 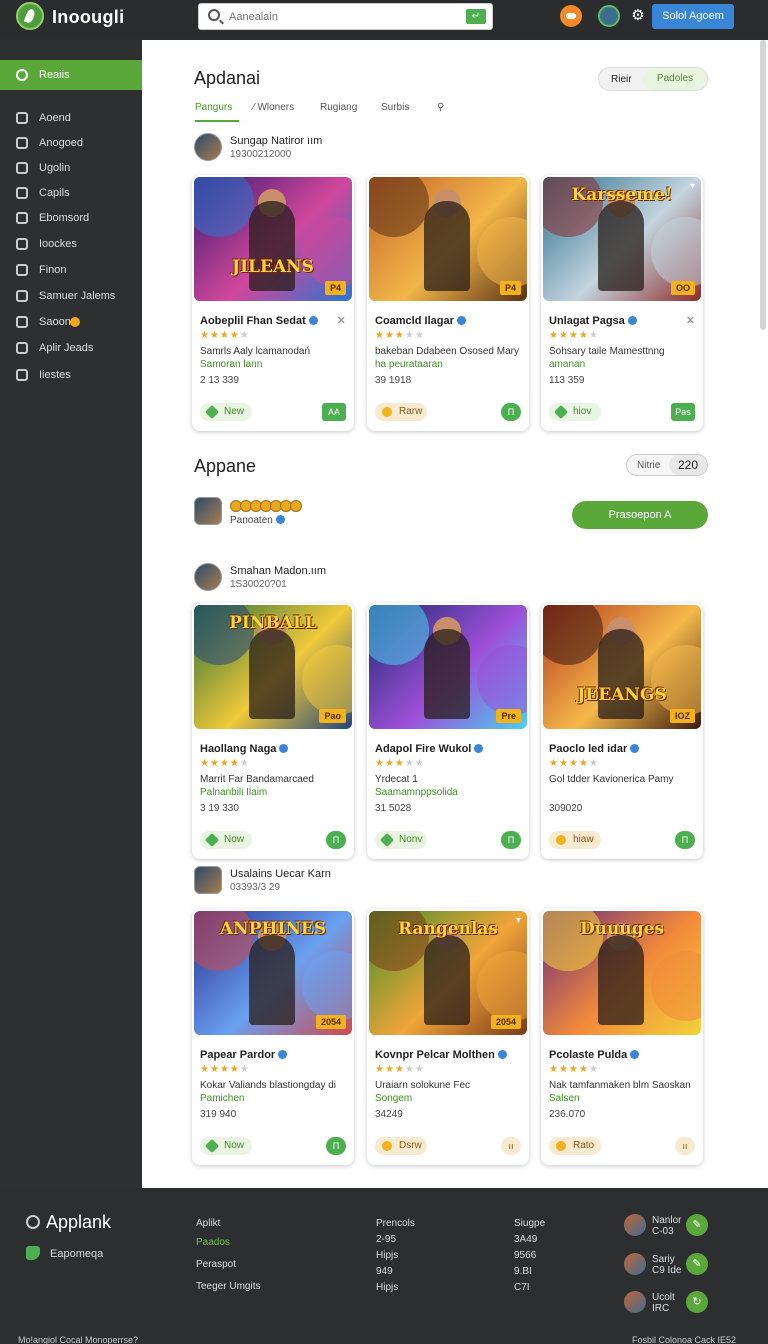 I want to click on game-art-image: ANPHINES 2054, so click(x=273, y=973).